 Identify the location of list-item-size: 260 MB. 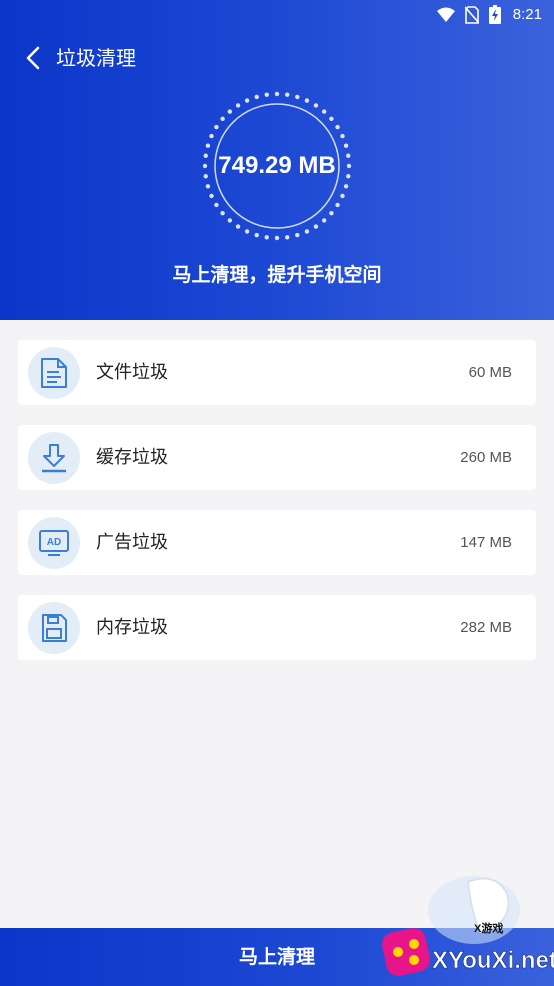
(486, 457).